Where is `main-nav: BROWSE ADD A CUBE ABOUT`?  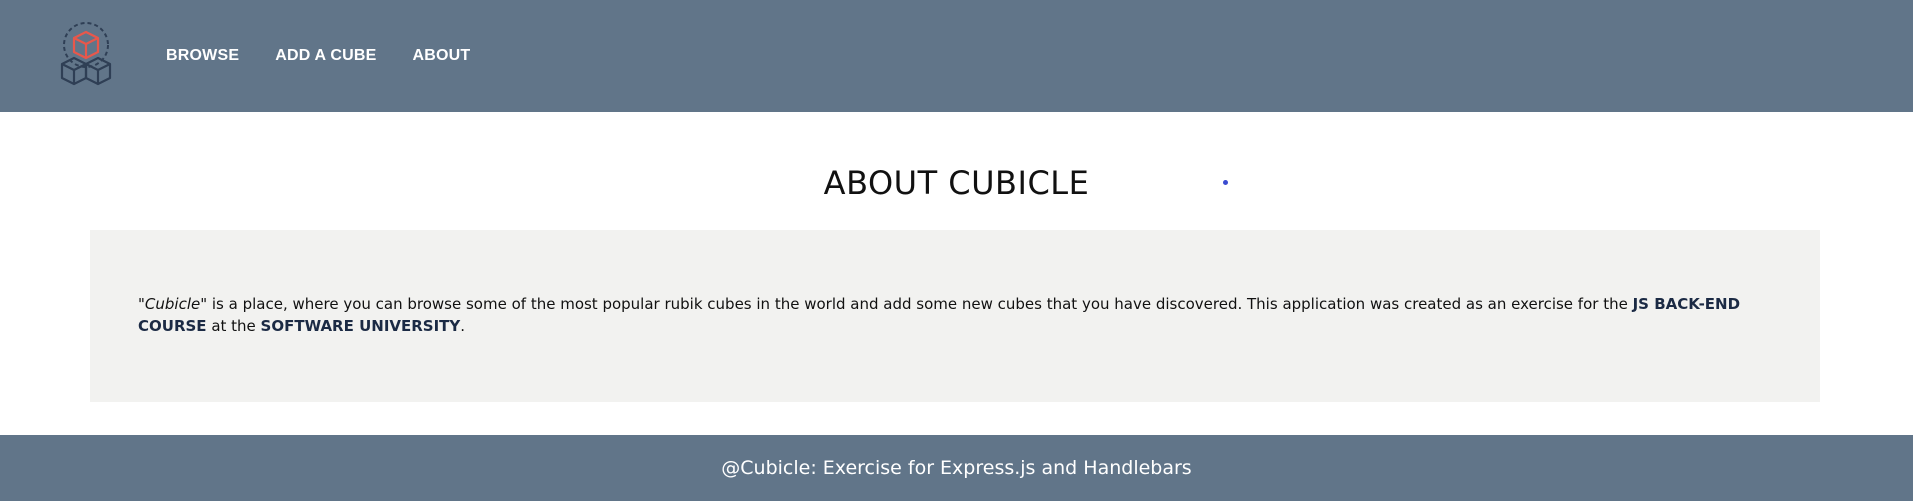 main-nav: BROWSE ADD A CUBE ABOUT is located at coordinates (318, 56).